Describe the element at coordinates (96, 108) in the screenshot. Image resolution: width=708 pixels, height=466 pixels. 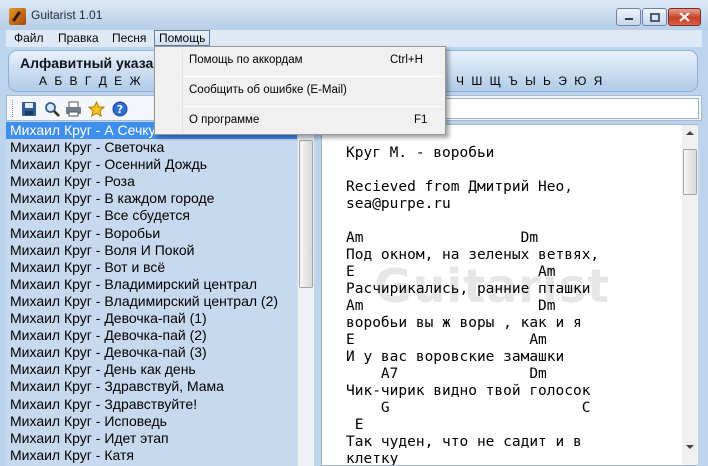
I see `favorite-star-icon` at that location.